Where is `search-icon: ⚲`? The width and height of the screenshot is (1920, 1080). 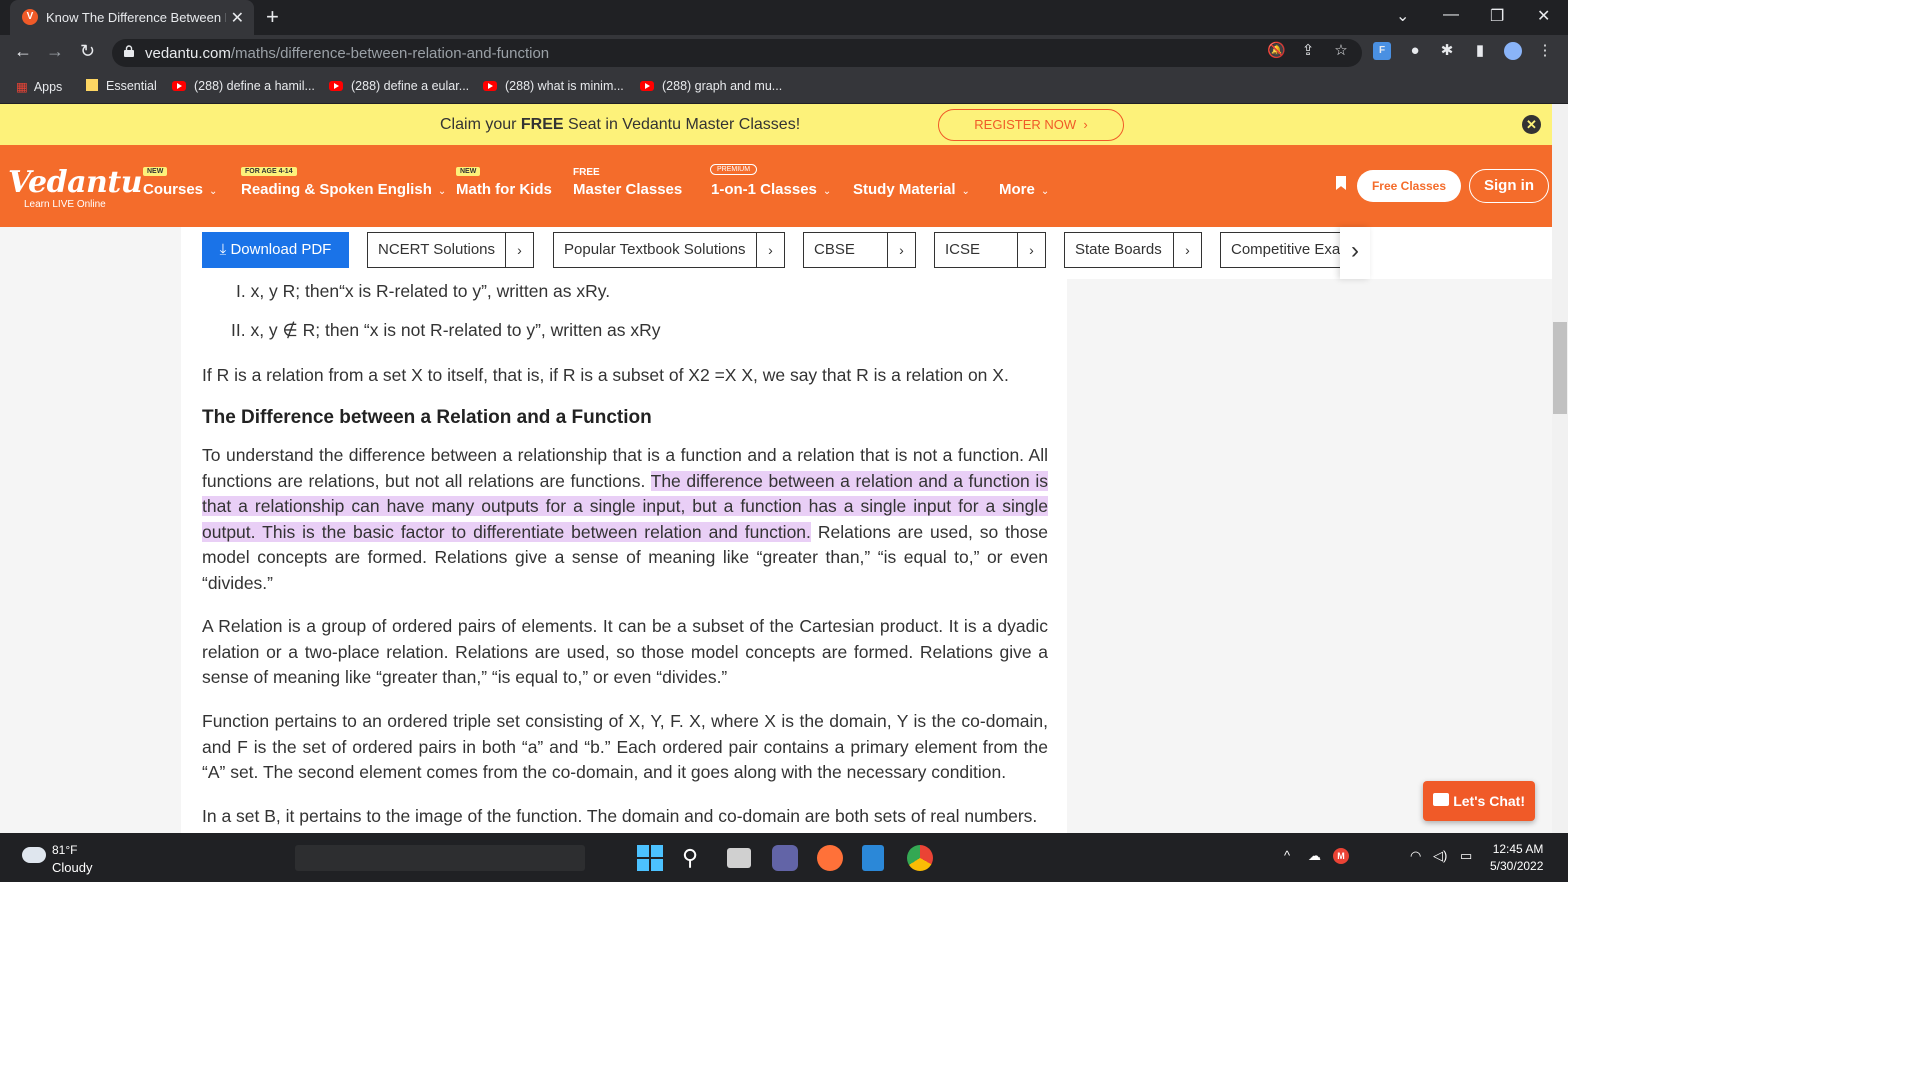
search-icon: ⚲ is located at coordinates (695, 858).